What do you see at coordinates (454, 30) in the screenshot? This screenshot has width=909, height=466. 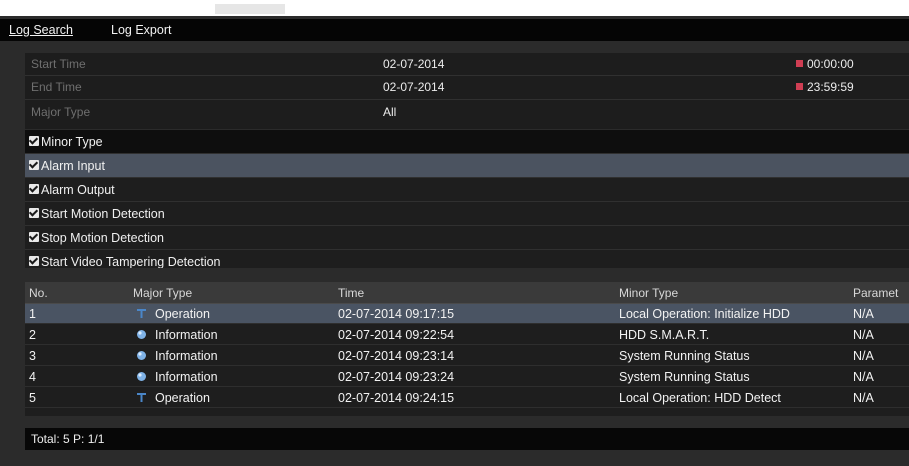 I see `tab-bar: Log Search Log Export` at bounding box center [454, 30].